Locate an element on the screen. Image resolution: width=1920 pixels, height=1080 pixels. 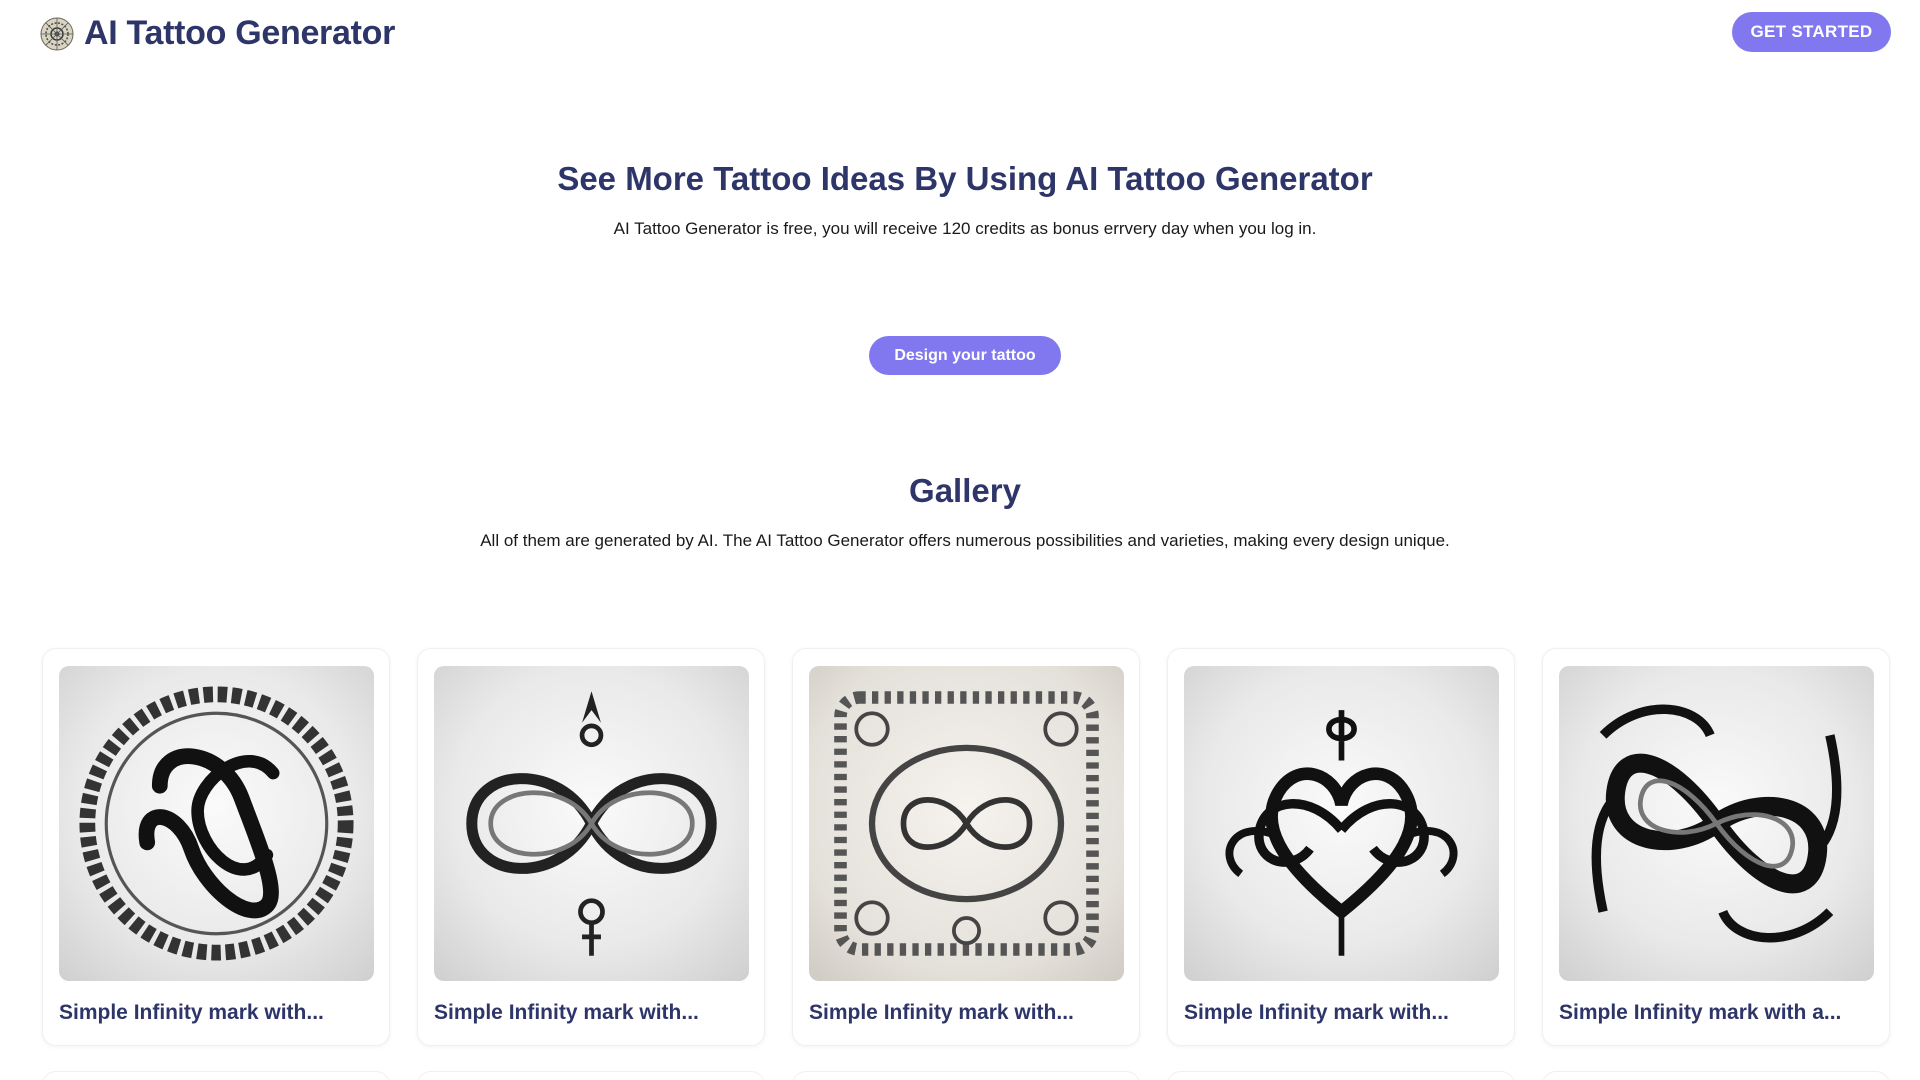
app-title: AI Tattoo Generator is located at coordinates (240, 33).